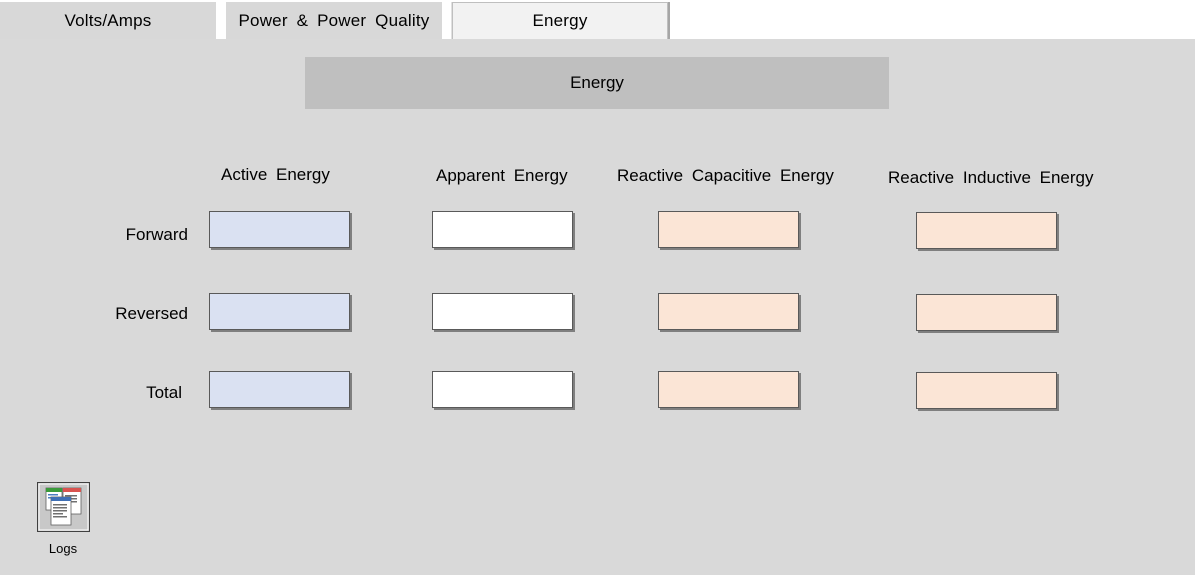 The image size is (1195, 575). What do you see at coordinates (725, 175) in the screenshot?
I see `column-header-reactive-capacitive-energy: Reactive Capacitive Energy` at bounding box center [725, 175].